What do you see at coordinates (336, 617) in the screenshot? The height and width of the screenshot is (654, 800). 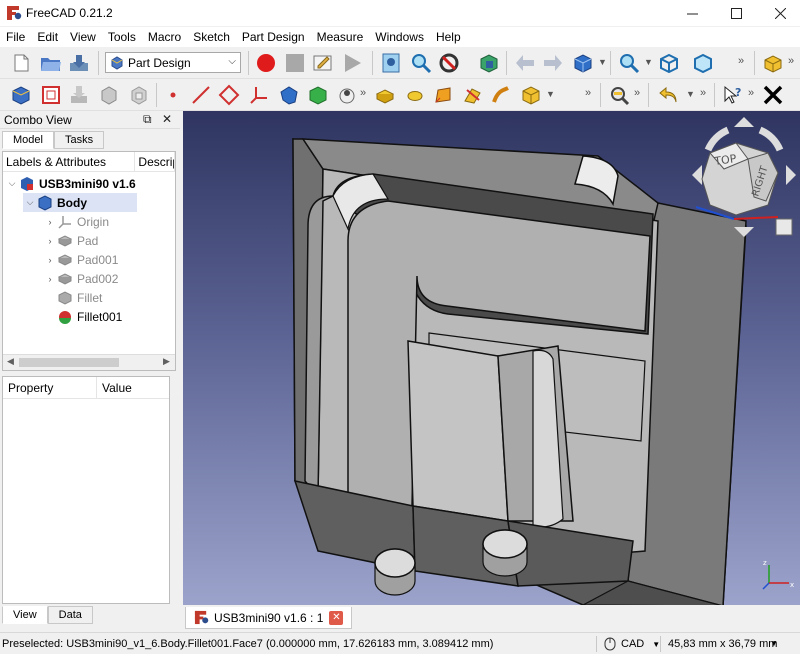 I see `close-tab-icon: ✕` at bounding box center [336, 617].